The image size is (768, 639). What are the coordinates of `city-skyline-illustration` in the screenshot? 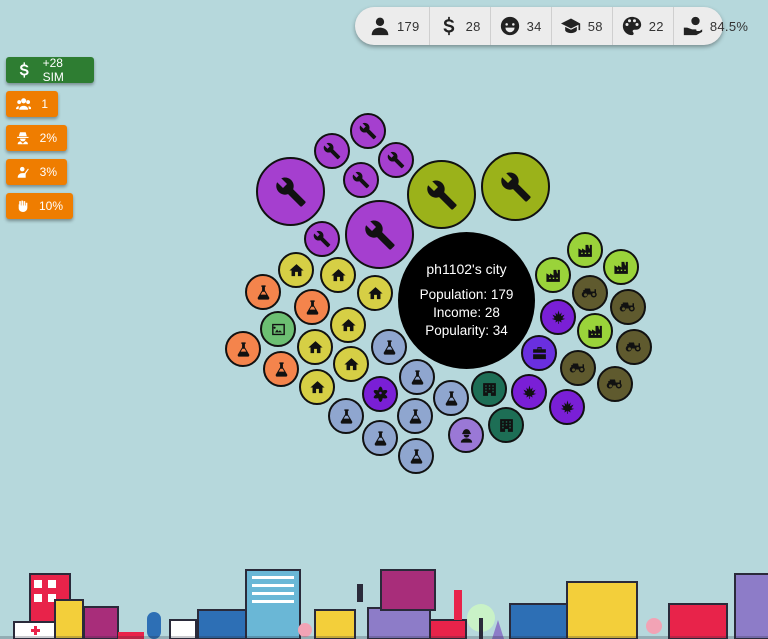 It's located at (384, 604).